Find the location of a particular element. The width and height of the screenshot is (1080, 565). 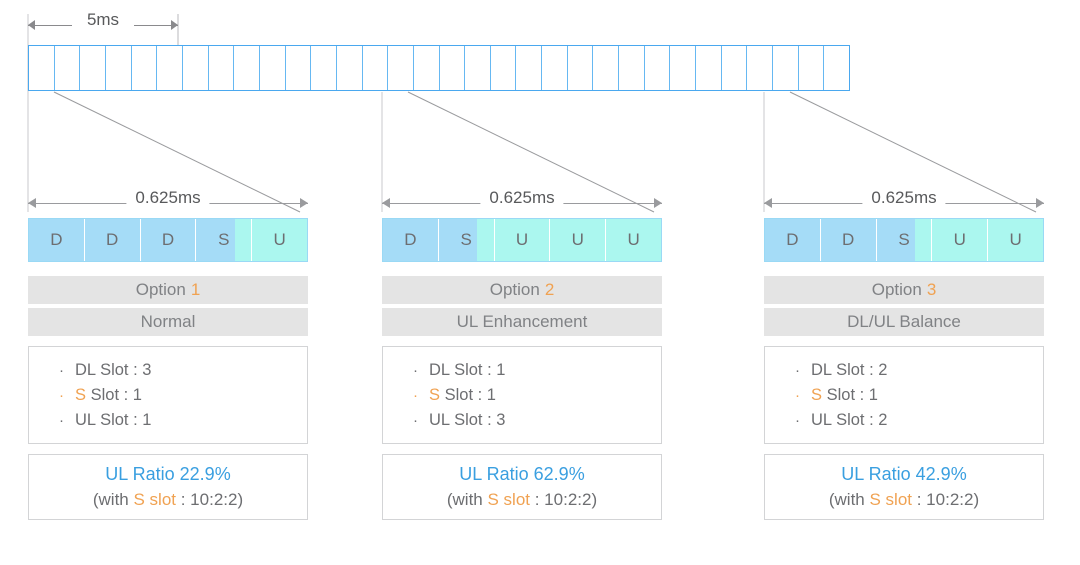

bracket-arrow-right-icon is located at coordinates (174, 25).